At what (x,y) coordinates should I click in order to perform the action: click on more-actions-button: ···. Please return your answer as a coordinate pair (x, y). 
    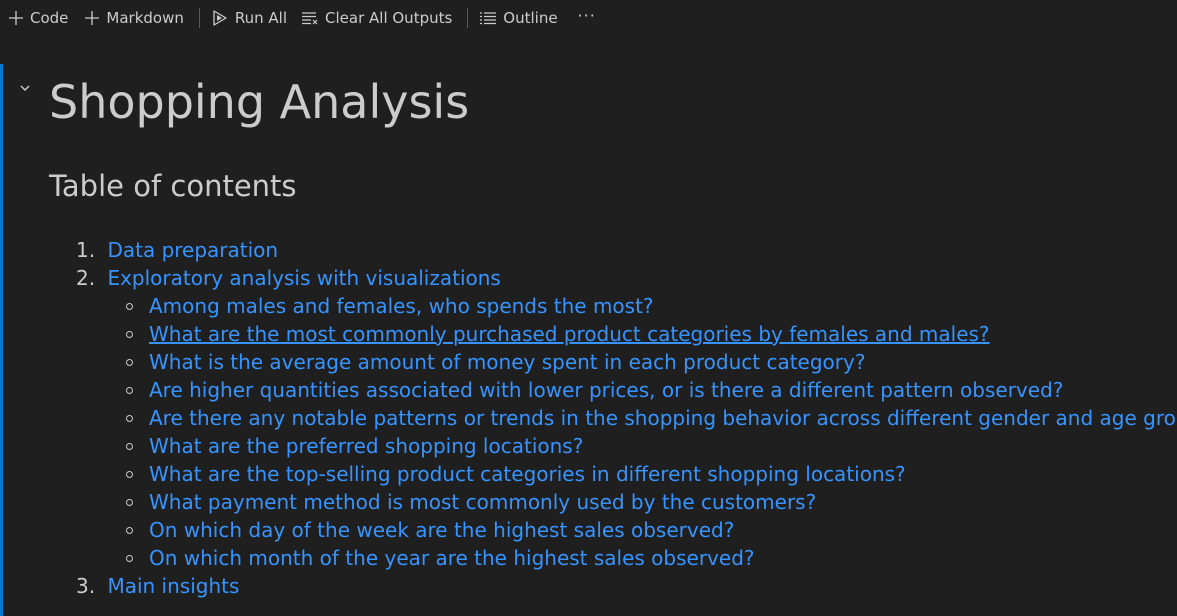
    Looking at the image, I should click on (587, 18).